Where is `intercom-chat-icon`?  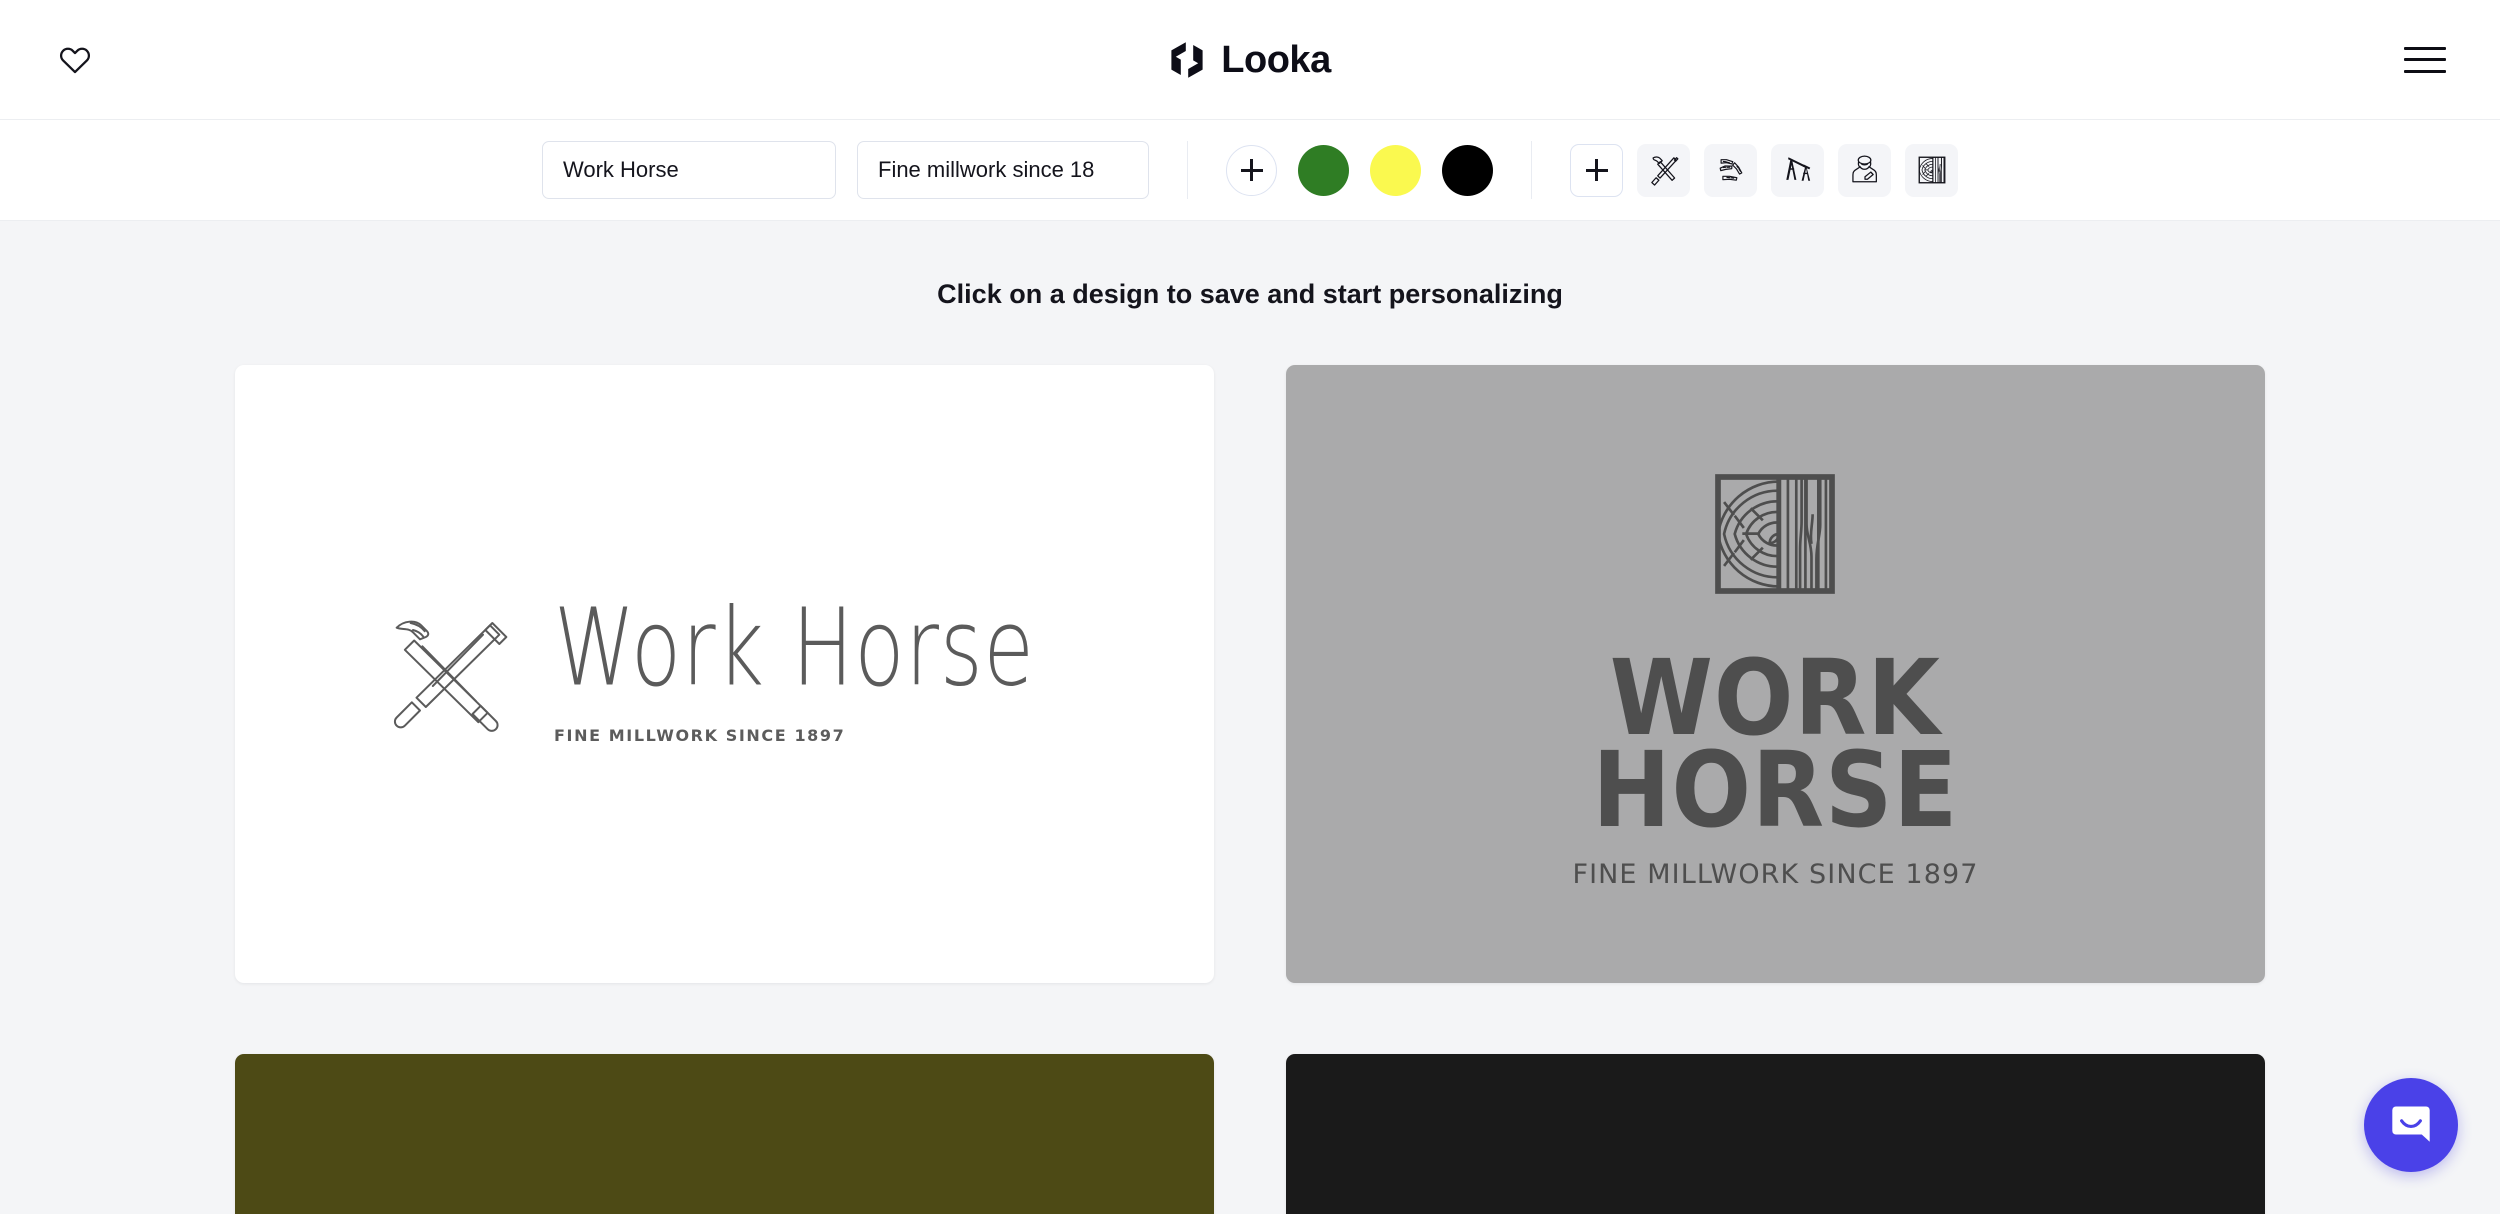 intercom-chat-icon is located at coordinates (2411, 1125).